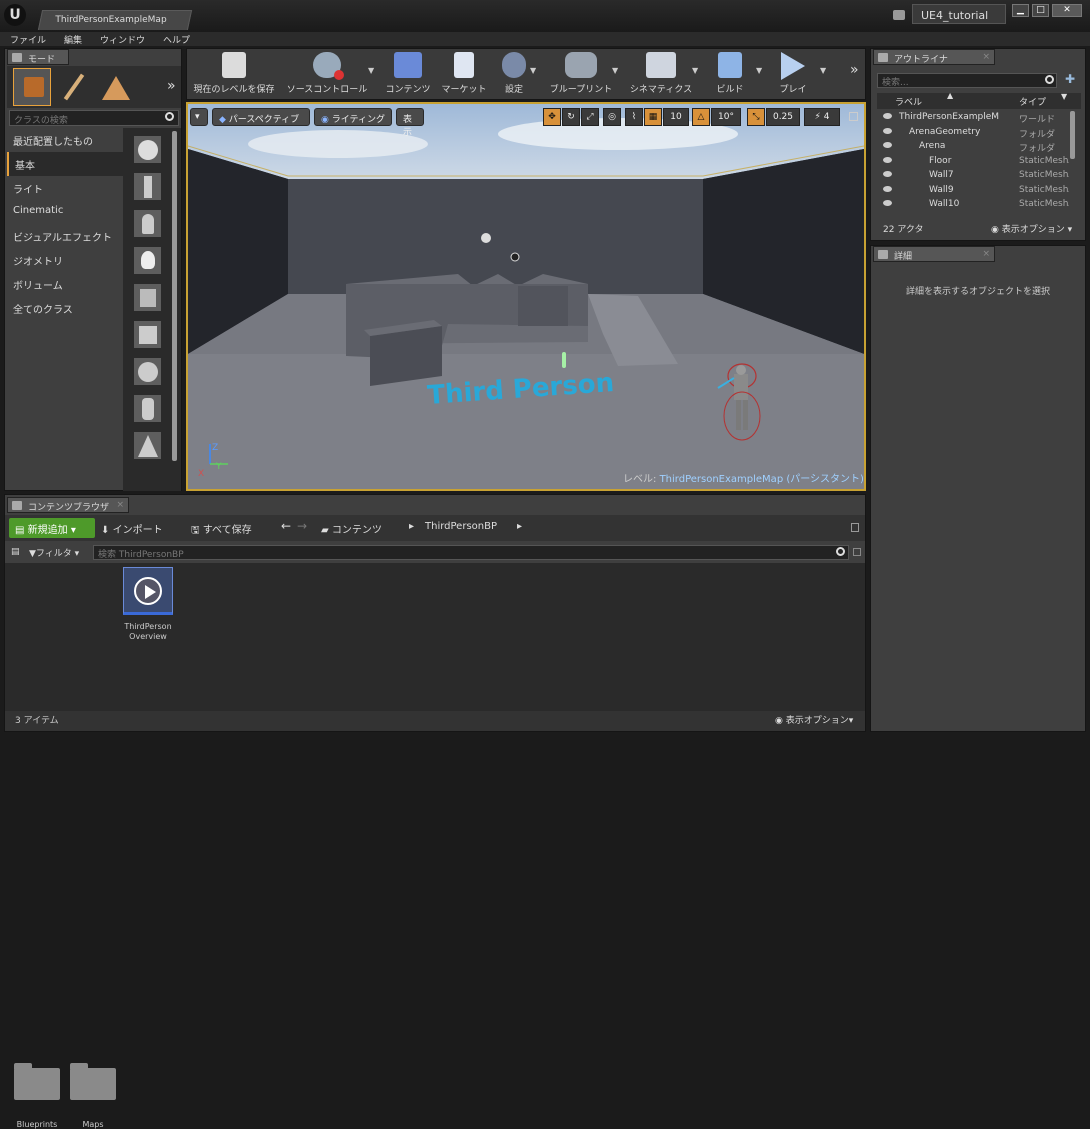 The height and width of the screenshot is (1129, 1090). Describe the element at coordinates (822, 117) in the screenshot. I see `camera-speed-button: ⚡ 4` at that location.